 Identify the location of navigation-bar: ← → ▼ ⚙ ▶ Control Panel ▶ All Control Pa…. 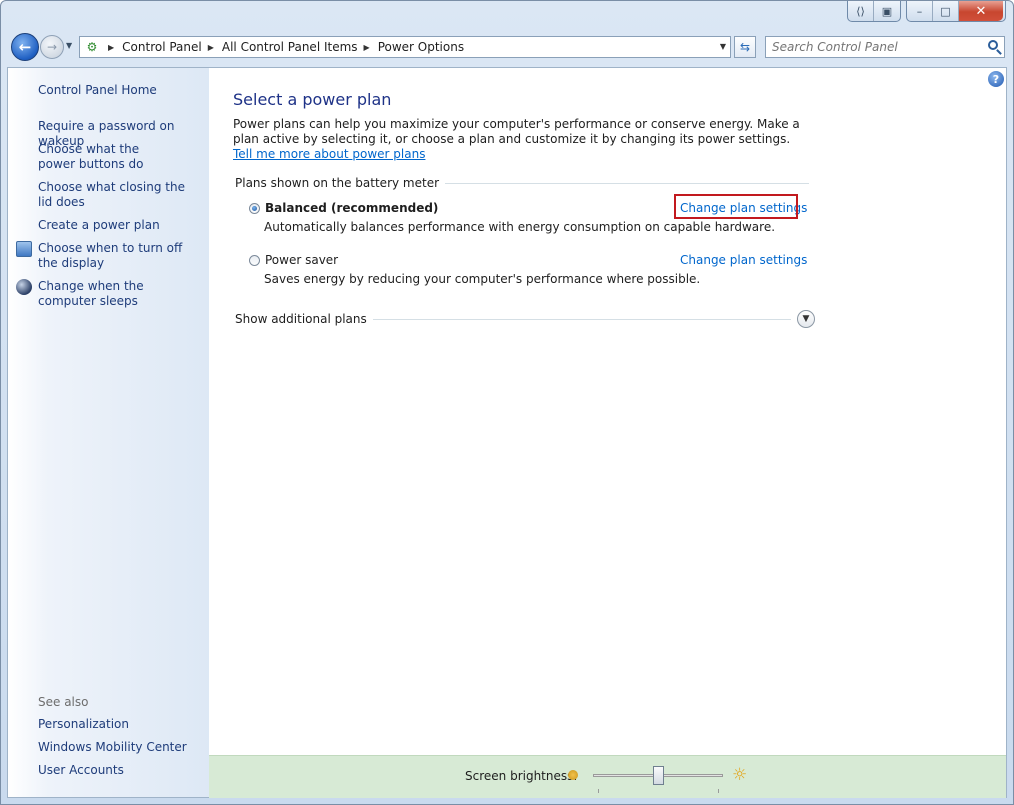
(507, 47).